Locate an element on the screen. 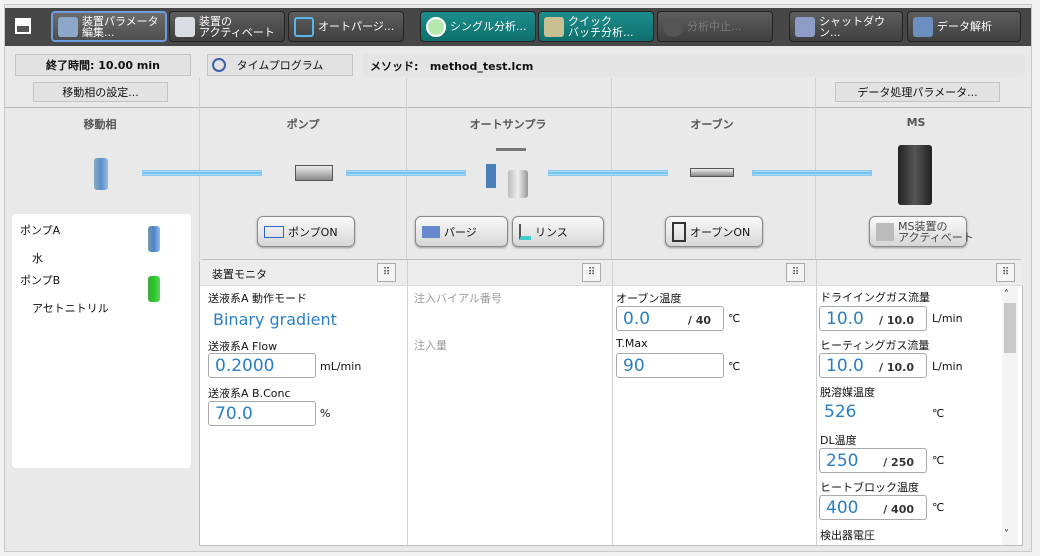 The height and width of the screenshot is (556, 1040). shutdown-icon is located at coordinates (805, 26).